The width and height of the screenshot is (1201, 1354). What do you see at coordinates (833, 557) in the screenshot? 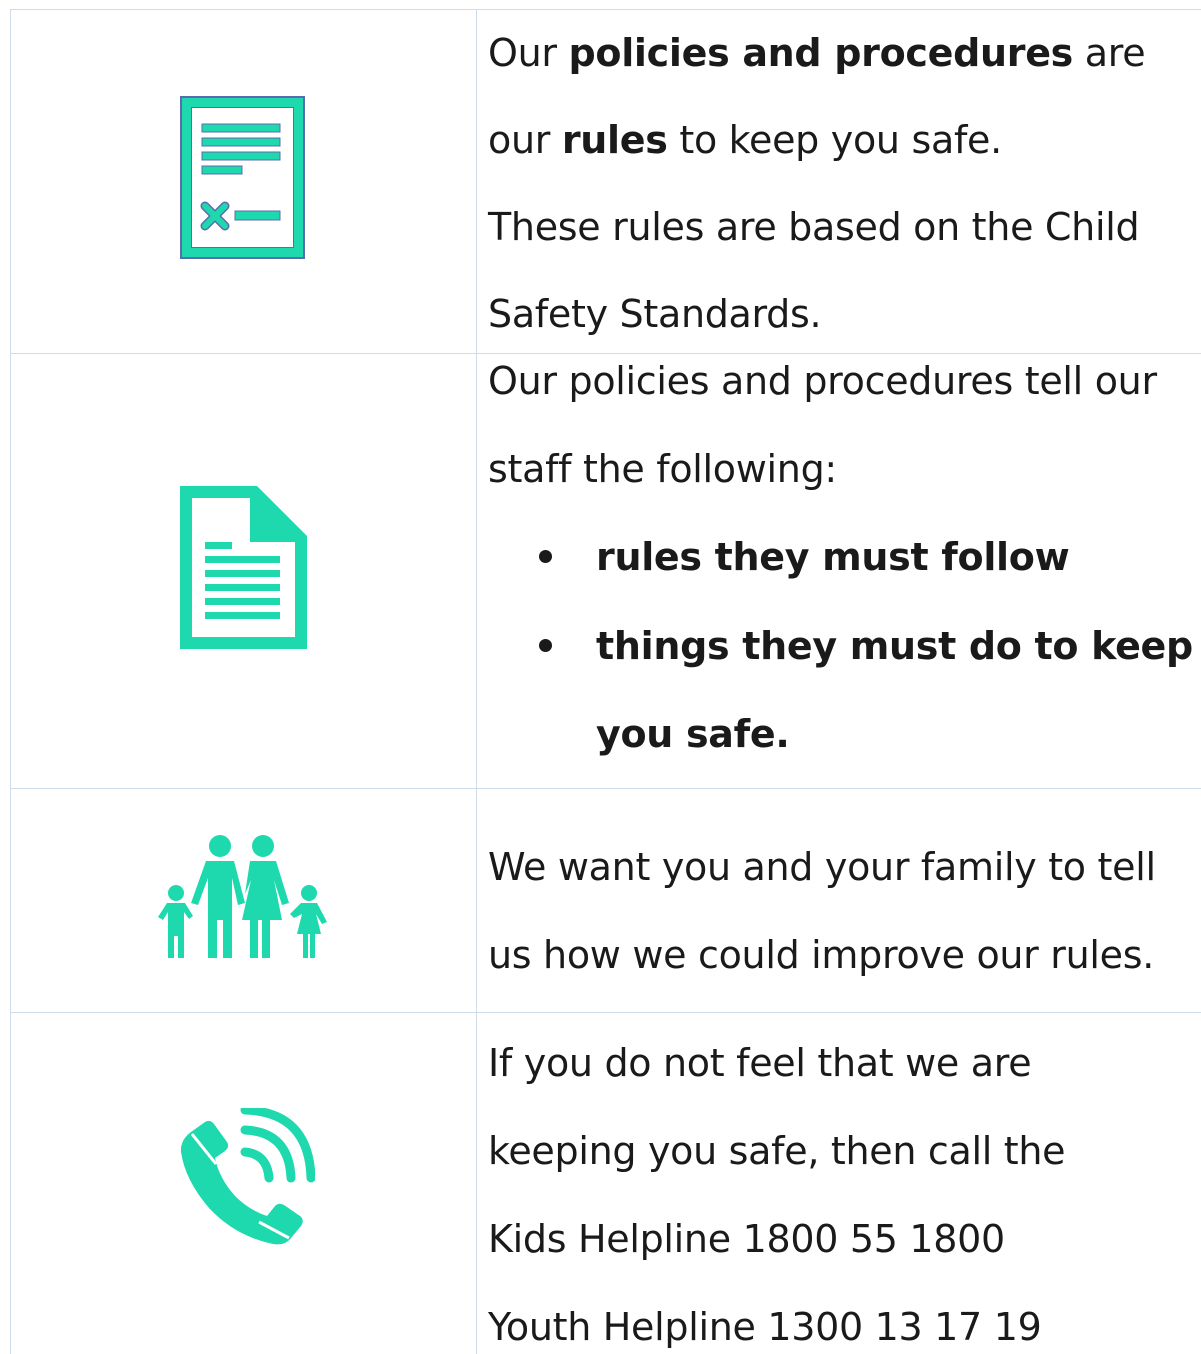
I see `bullet-text: rules they must follow` at bounding box center [833, 557].